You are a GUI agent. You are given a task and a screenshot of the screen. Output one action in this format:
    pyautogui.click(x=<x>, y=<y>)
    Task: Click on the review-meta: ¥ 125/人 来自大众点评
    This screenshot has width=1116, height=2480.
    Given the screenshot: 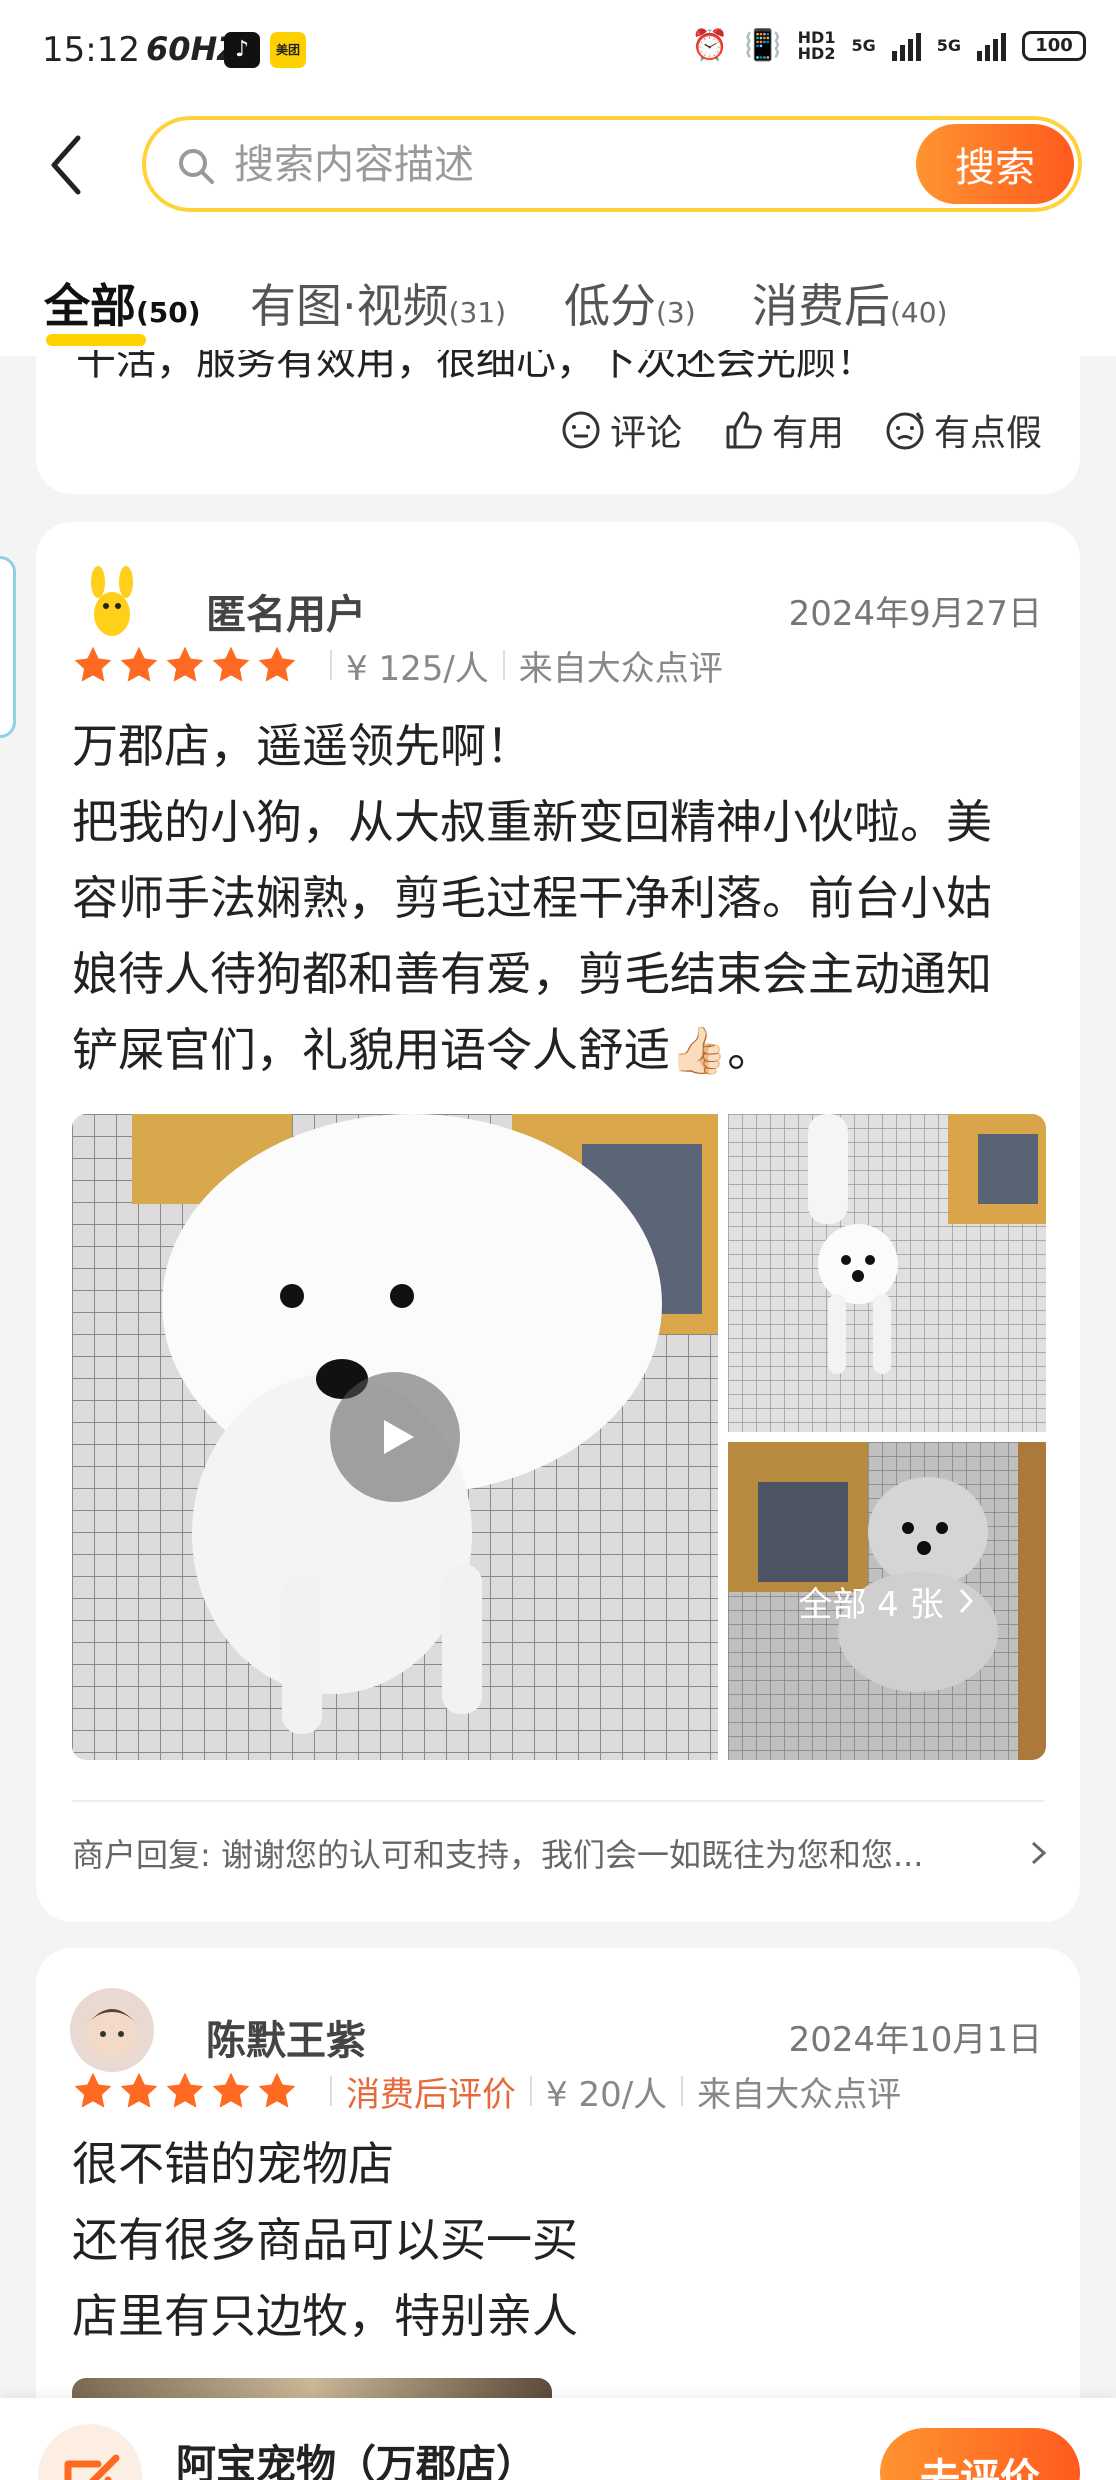 What is the action you would take?
    pyautogui.click(x=397, y=665)
    